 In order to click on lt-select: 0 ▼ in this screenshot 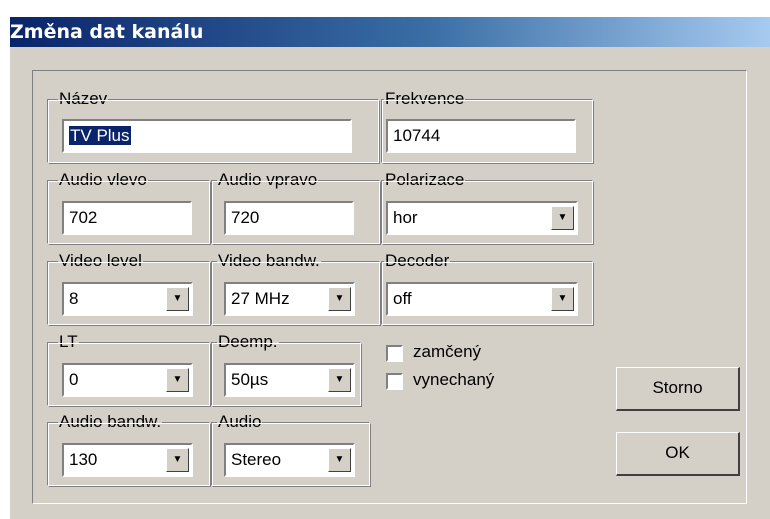, I will do `click(127, 380)`.